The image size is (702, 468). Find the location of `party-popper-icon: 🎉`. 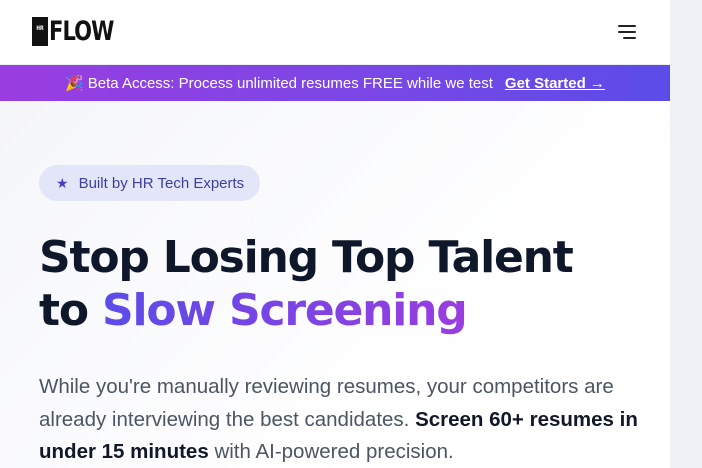

party-popper-icon: 🎉 is located at coordinates (74, 83).